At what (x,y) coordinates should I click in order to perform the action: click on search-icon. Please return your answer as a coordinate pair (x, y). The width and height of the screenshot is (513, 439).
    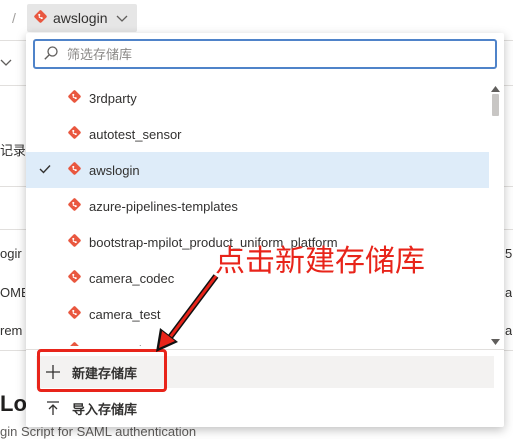
    Looking at the image, I should click on (51, 54).